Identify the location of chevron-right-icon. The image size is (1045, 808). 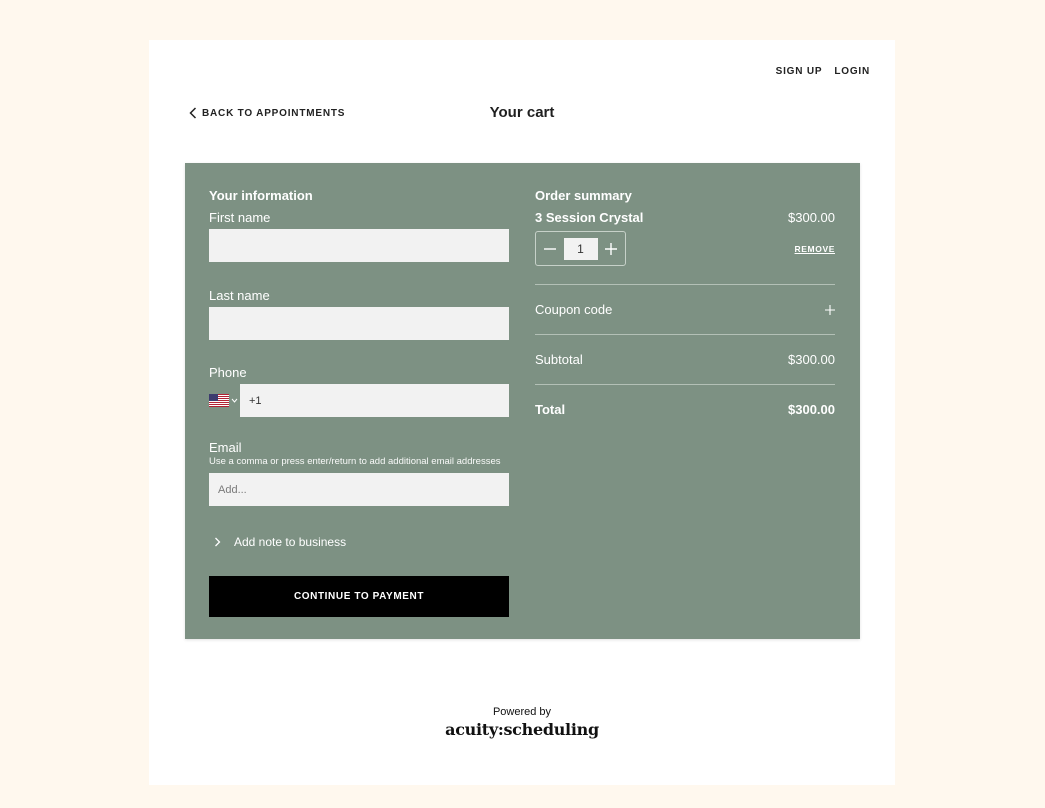
(218, 542).